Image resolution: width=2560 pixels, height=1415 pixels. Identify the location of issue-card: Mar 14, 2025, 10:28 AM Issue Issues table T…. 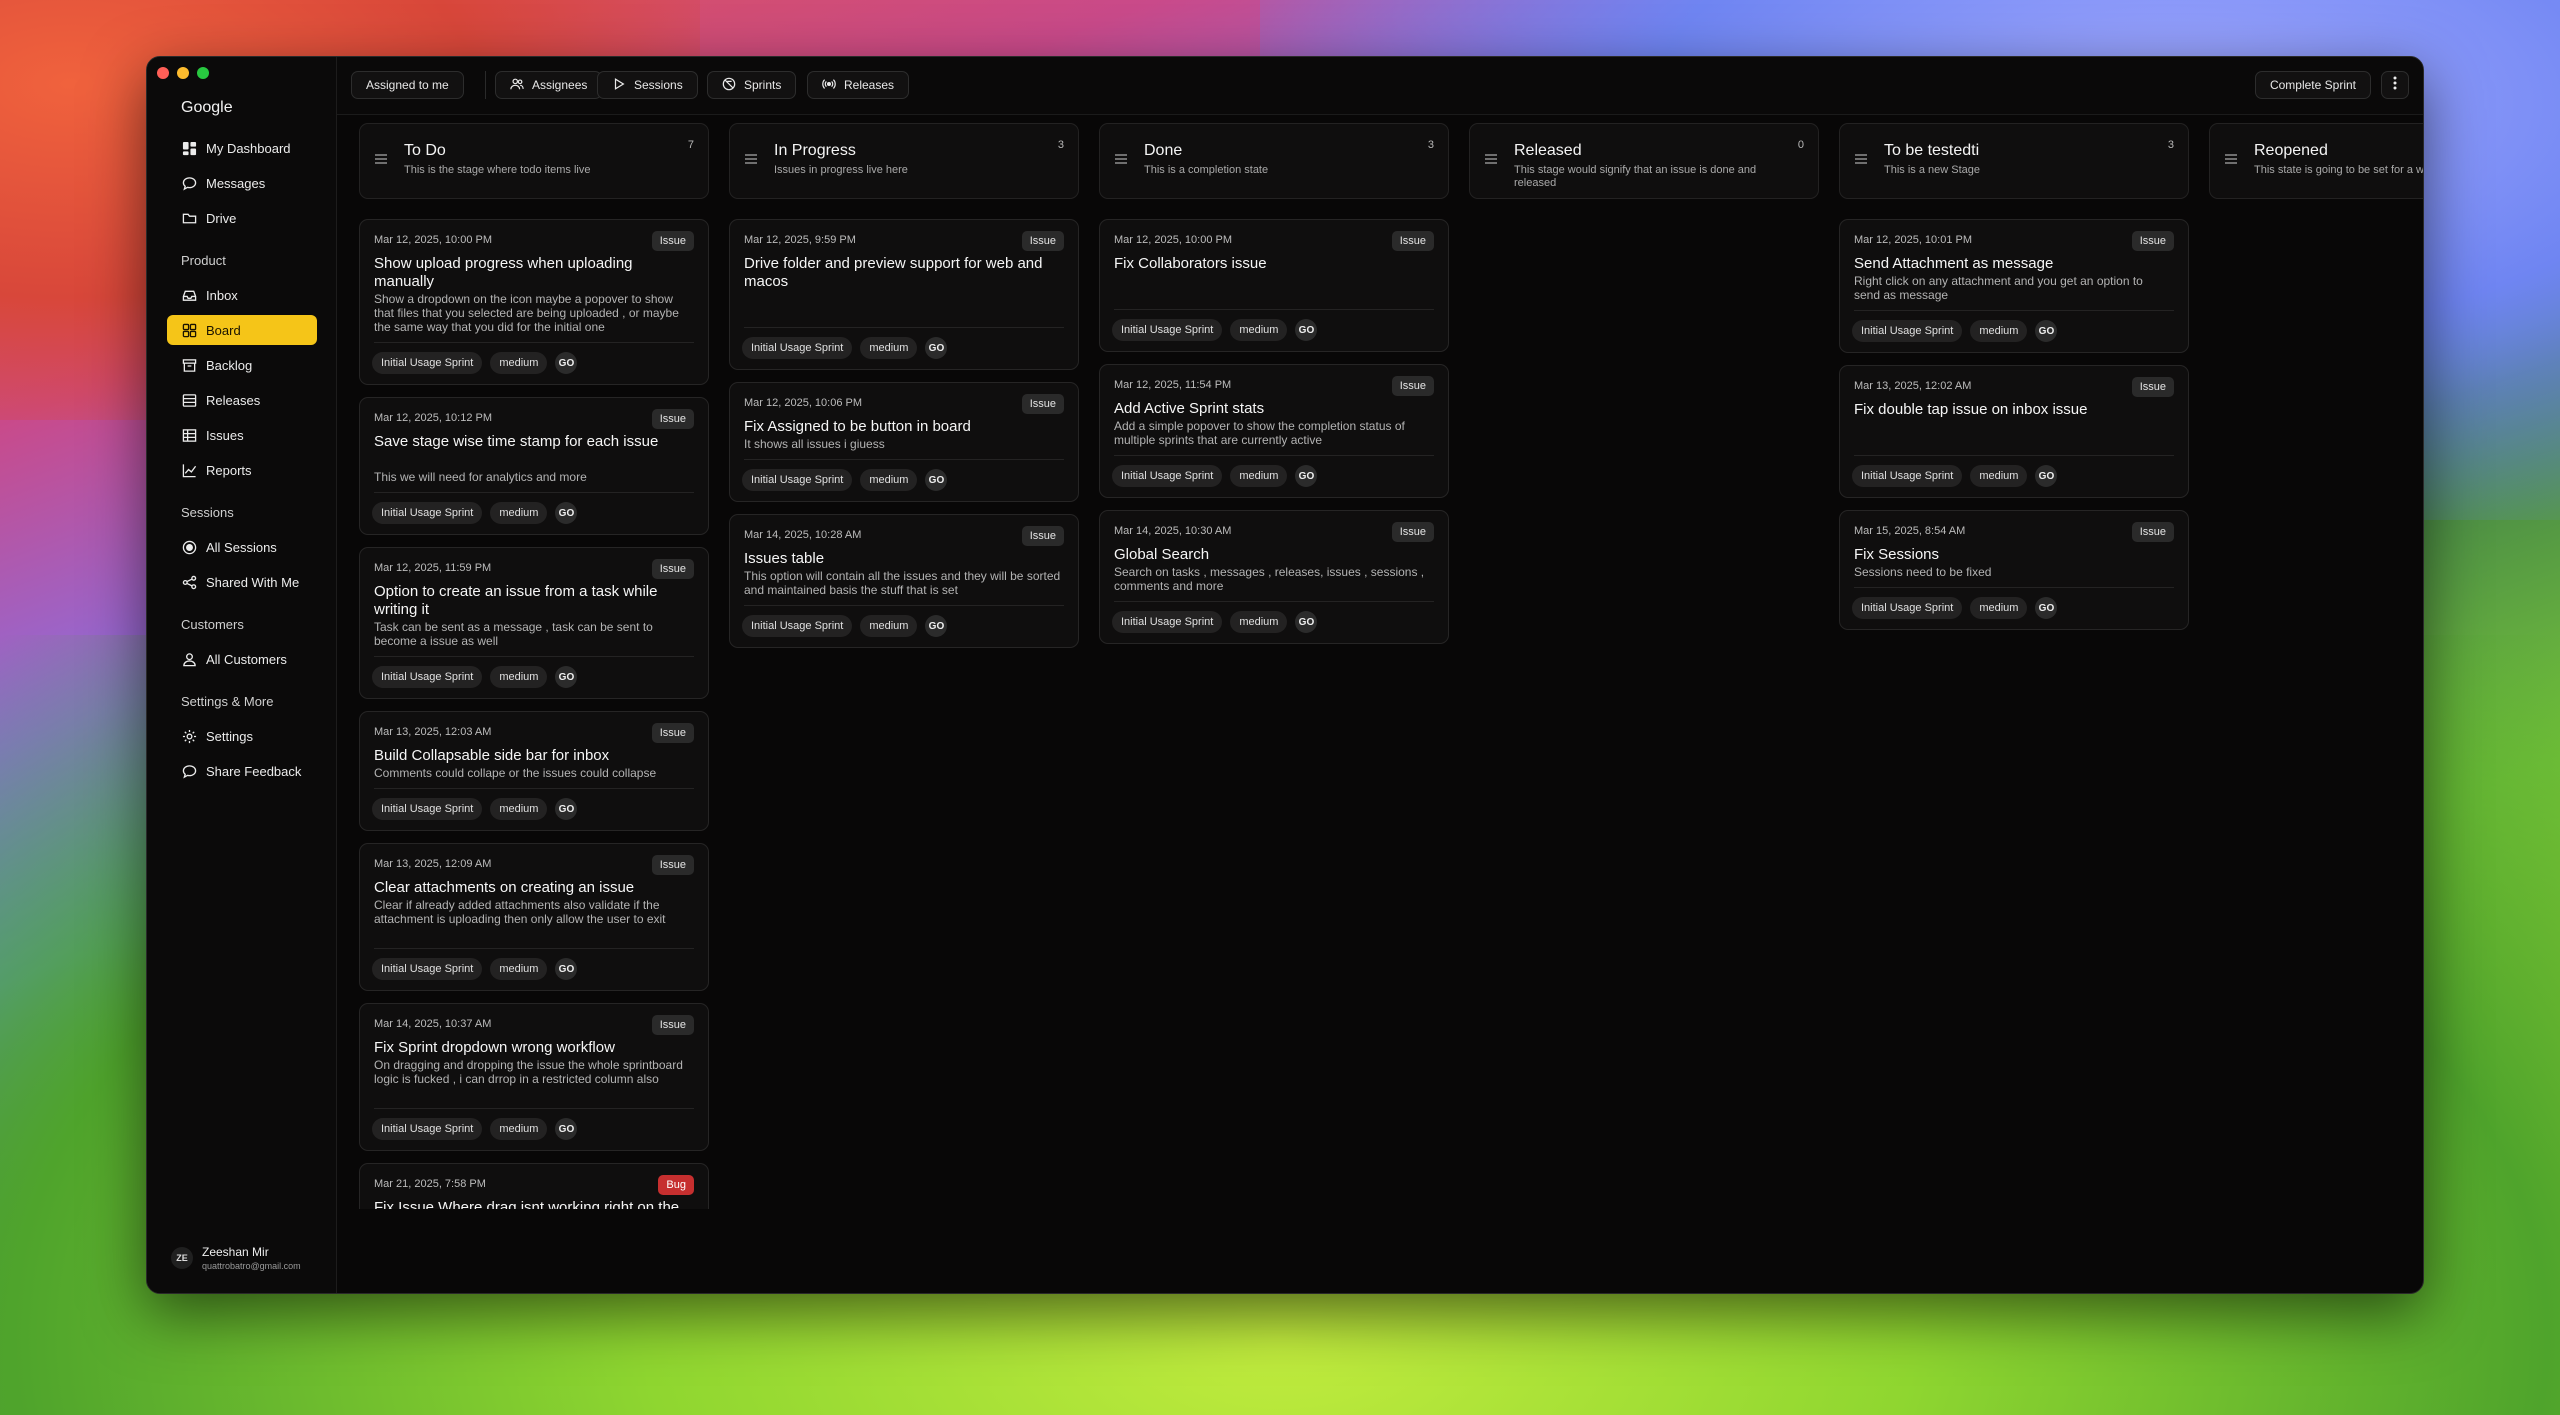
(904, 581).